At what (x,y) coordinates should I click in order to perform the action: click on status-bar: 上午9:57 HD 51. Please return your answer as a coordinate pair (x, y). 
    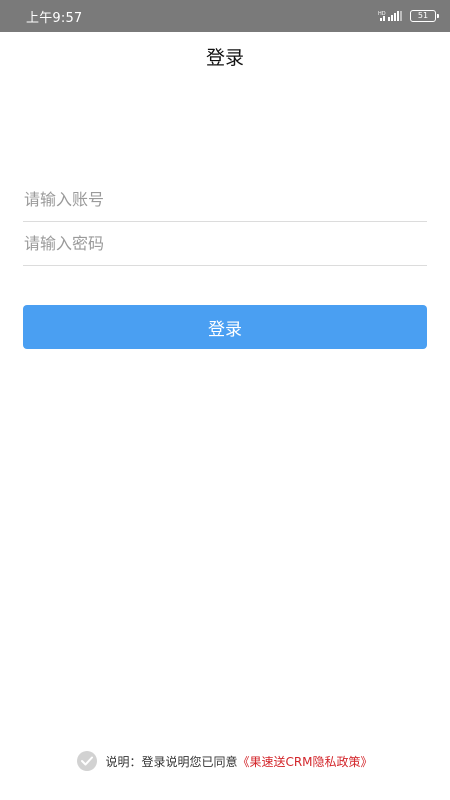
    Looking at the image, I should click on (225, 16).